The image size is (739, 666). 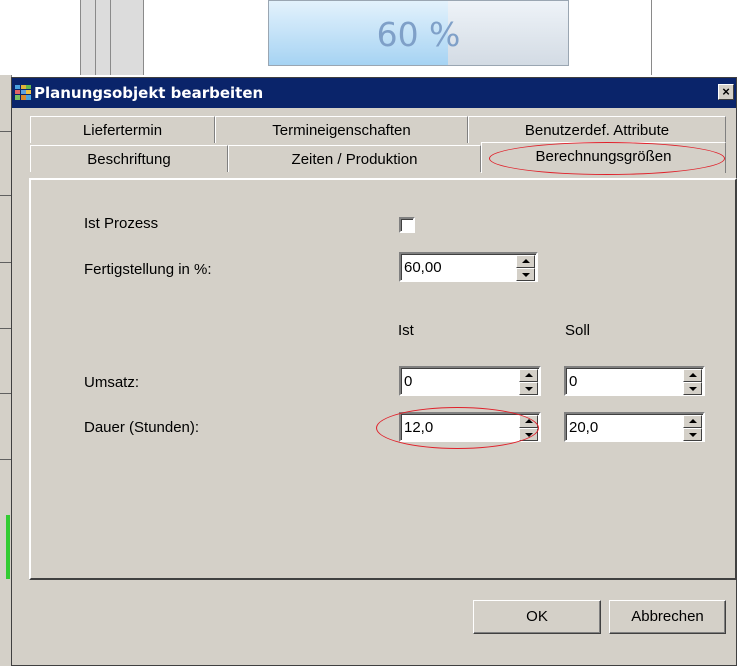 I want to click on progress-label: 60 %, so click(x=418, y=34).